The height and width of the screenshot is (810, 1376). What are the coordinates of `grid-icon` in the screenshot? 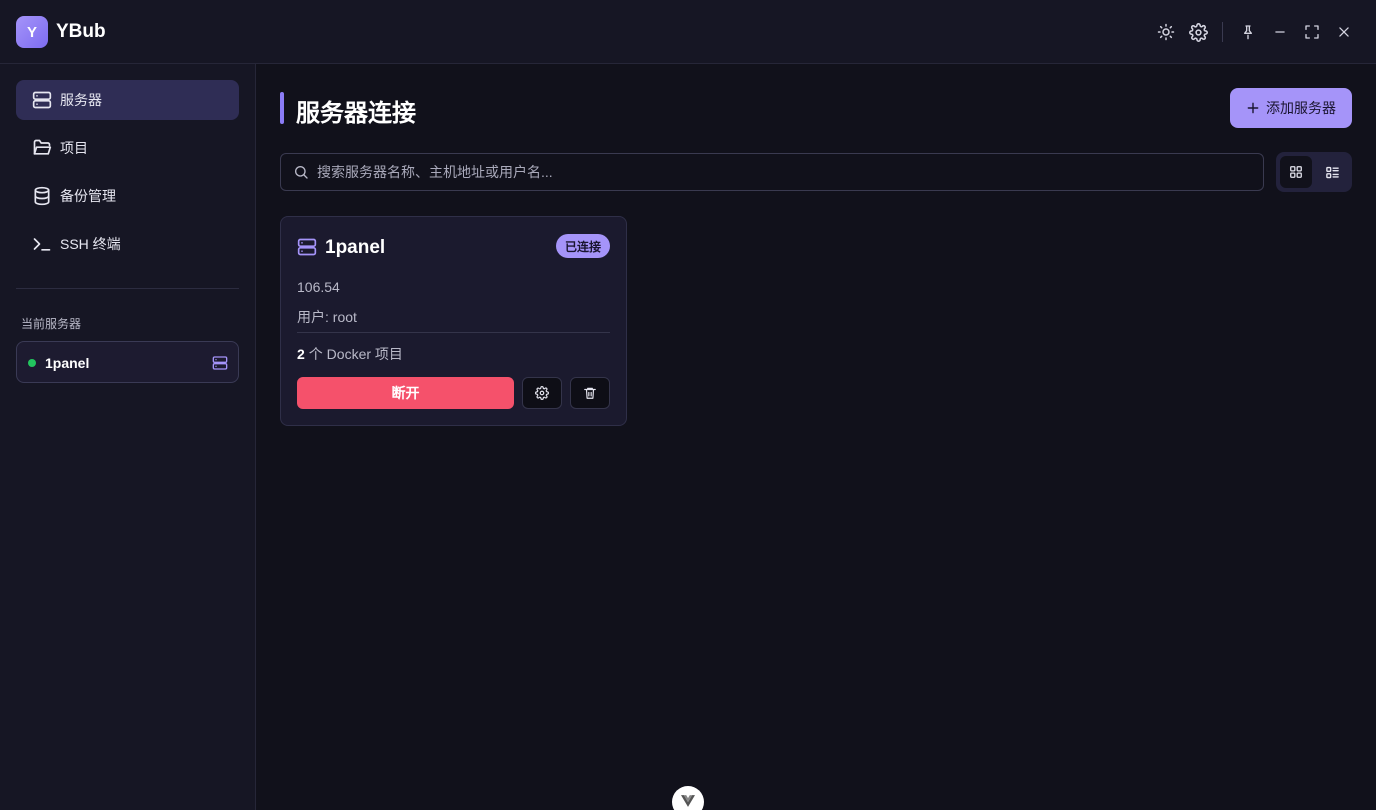 It's located at (1296, 172).